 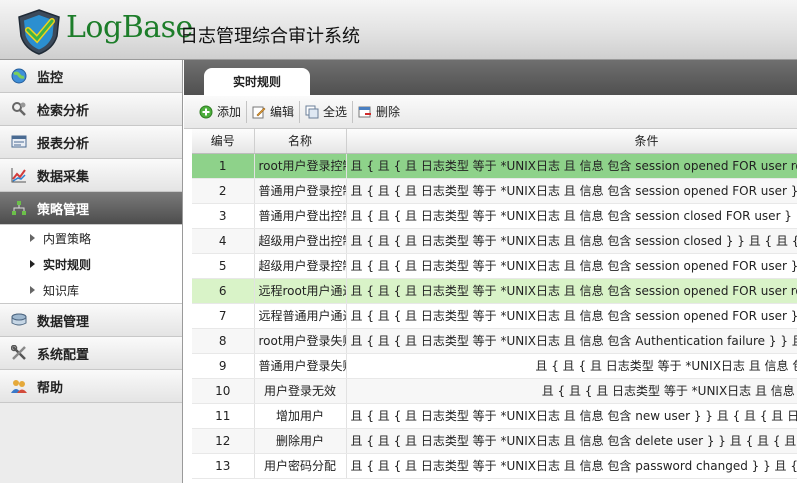 What do you see at coordinates (312, 111) in the screenshot?
I see `select-all-icon` at bounding box center [312, 111].